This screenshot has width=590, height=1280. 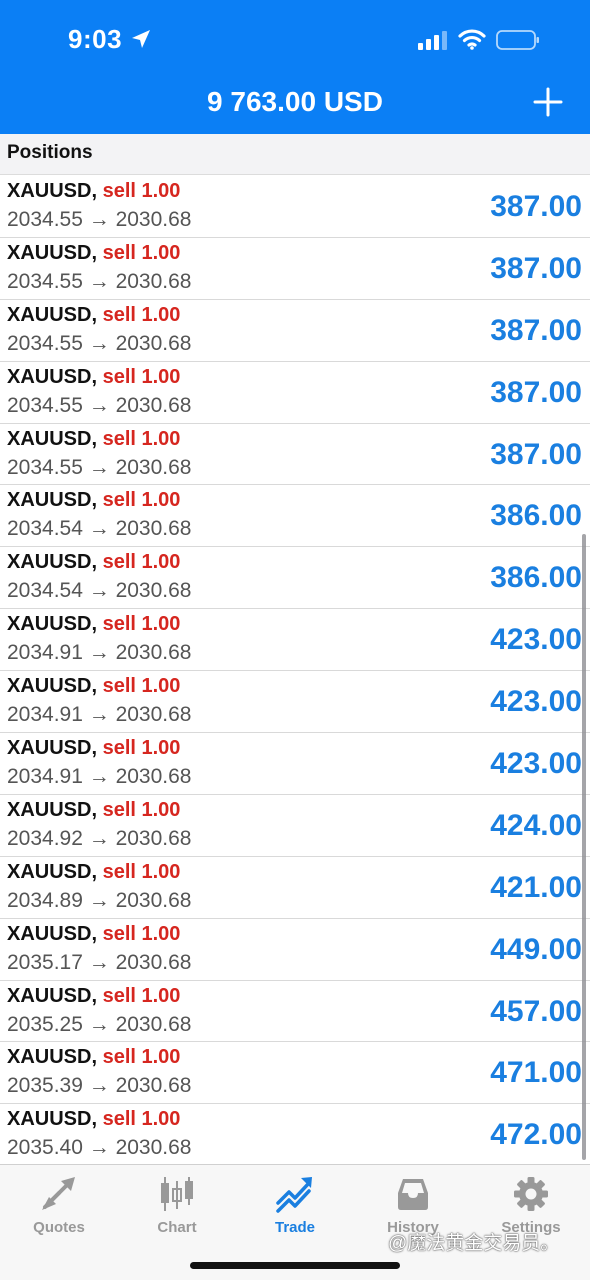 I want to click on tab-settings: Settings, so click(x=531, y=1204).